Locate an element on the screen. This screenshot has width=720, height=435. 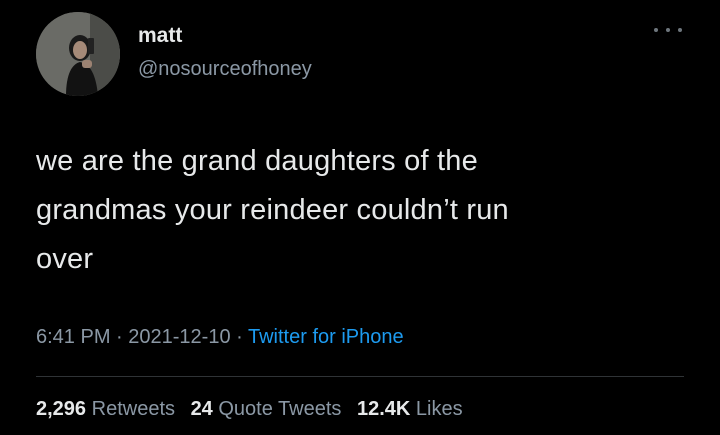
retweets-stat: 2,296 Retweets is located at coordinates (105, 409).